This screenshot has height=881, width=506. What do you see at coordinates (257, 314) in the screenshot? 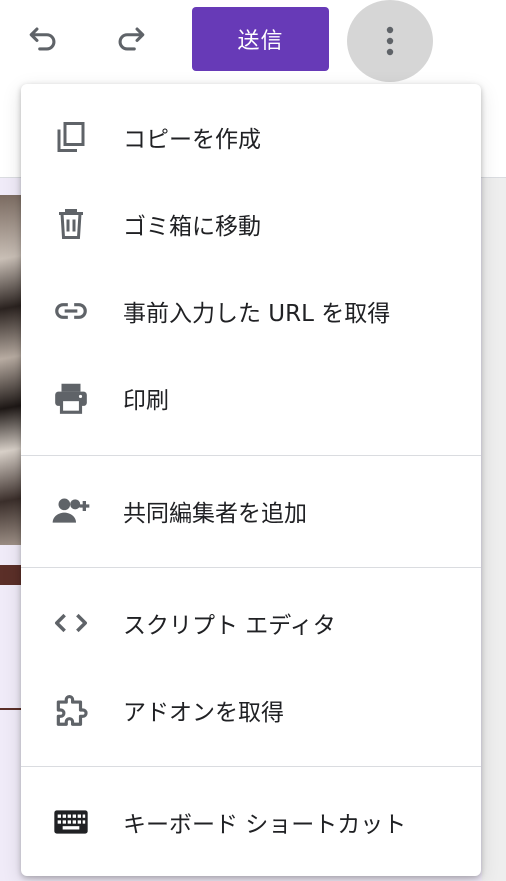
I see `menu-item-label: 事前入力した URL を取得` at bounding box center [257, 314].